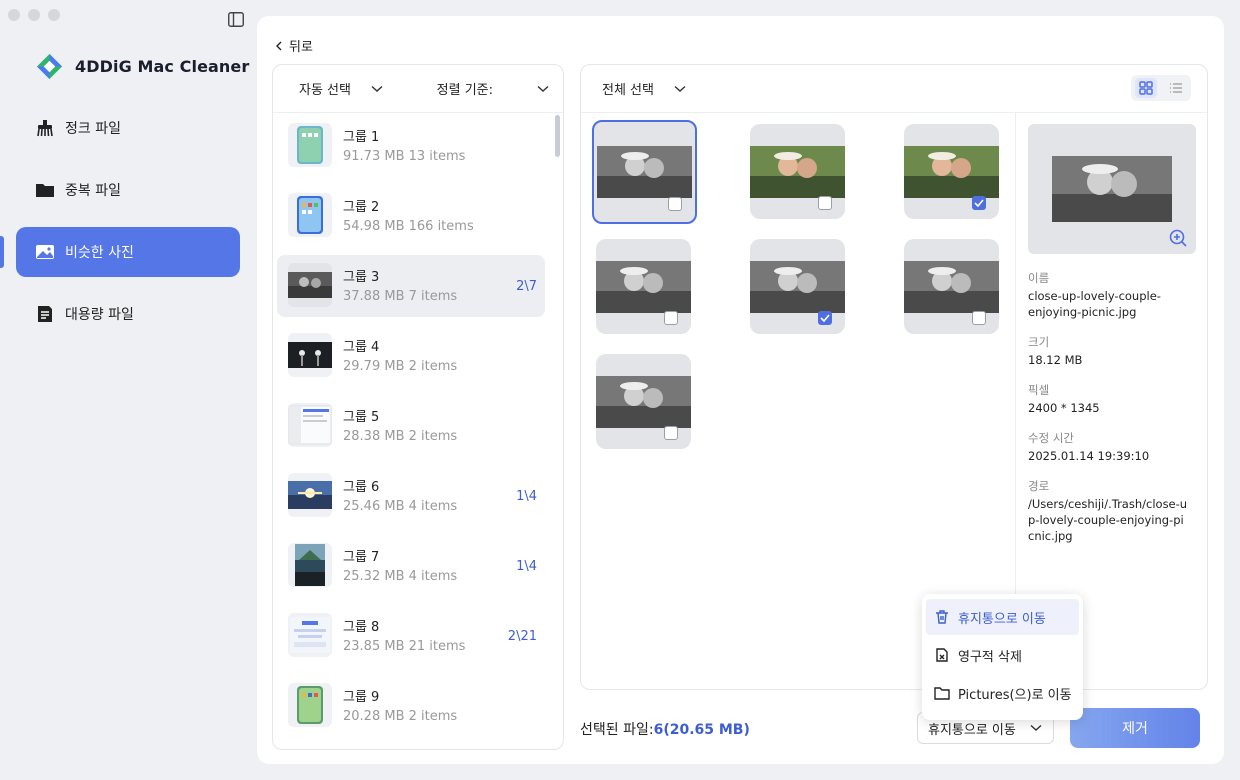 This screenshot has width=1240, height=780. What do you see at coordinates (361, 627) in the screenshot?
I see `group-name: 그룹 8` at bounding box center [361, 627].